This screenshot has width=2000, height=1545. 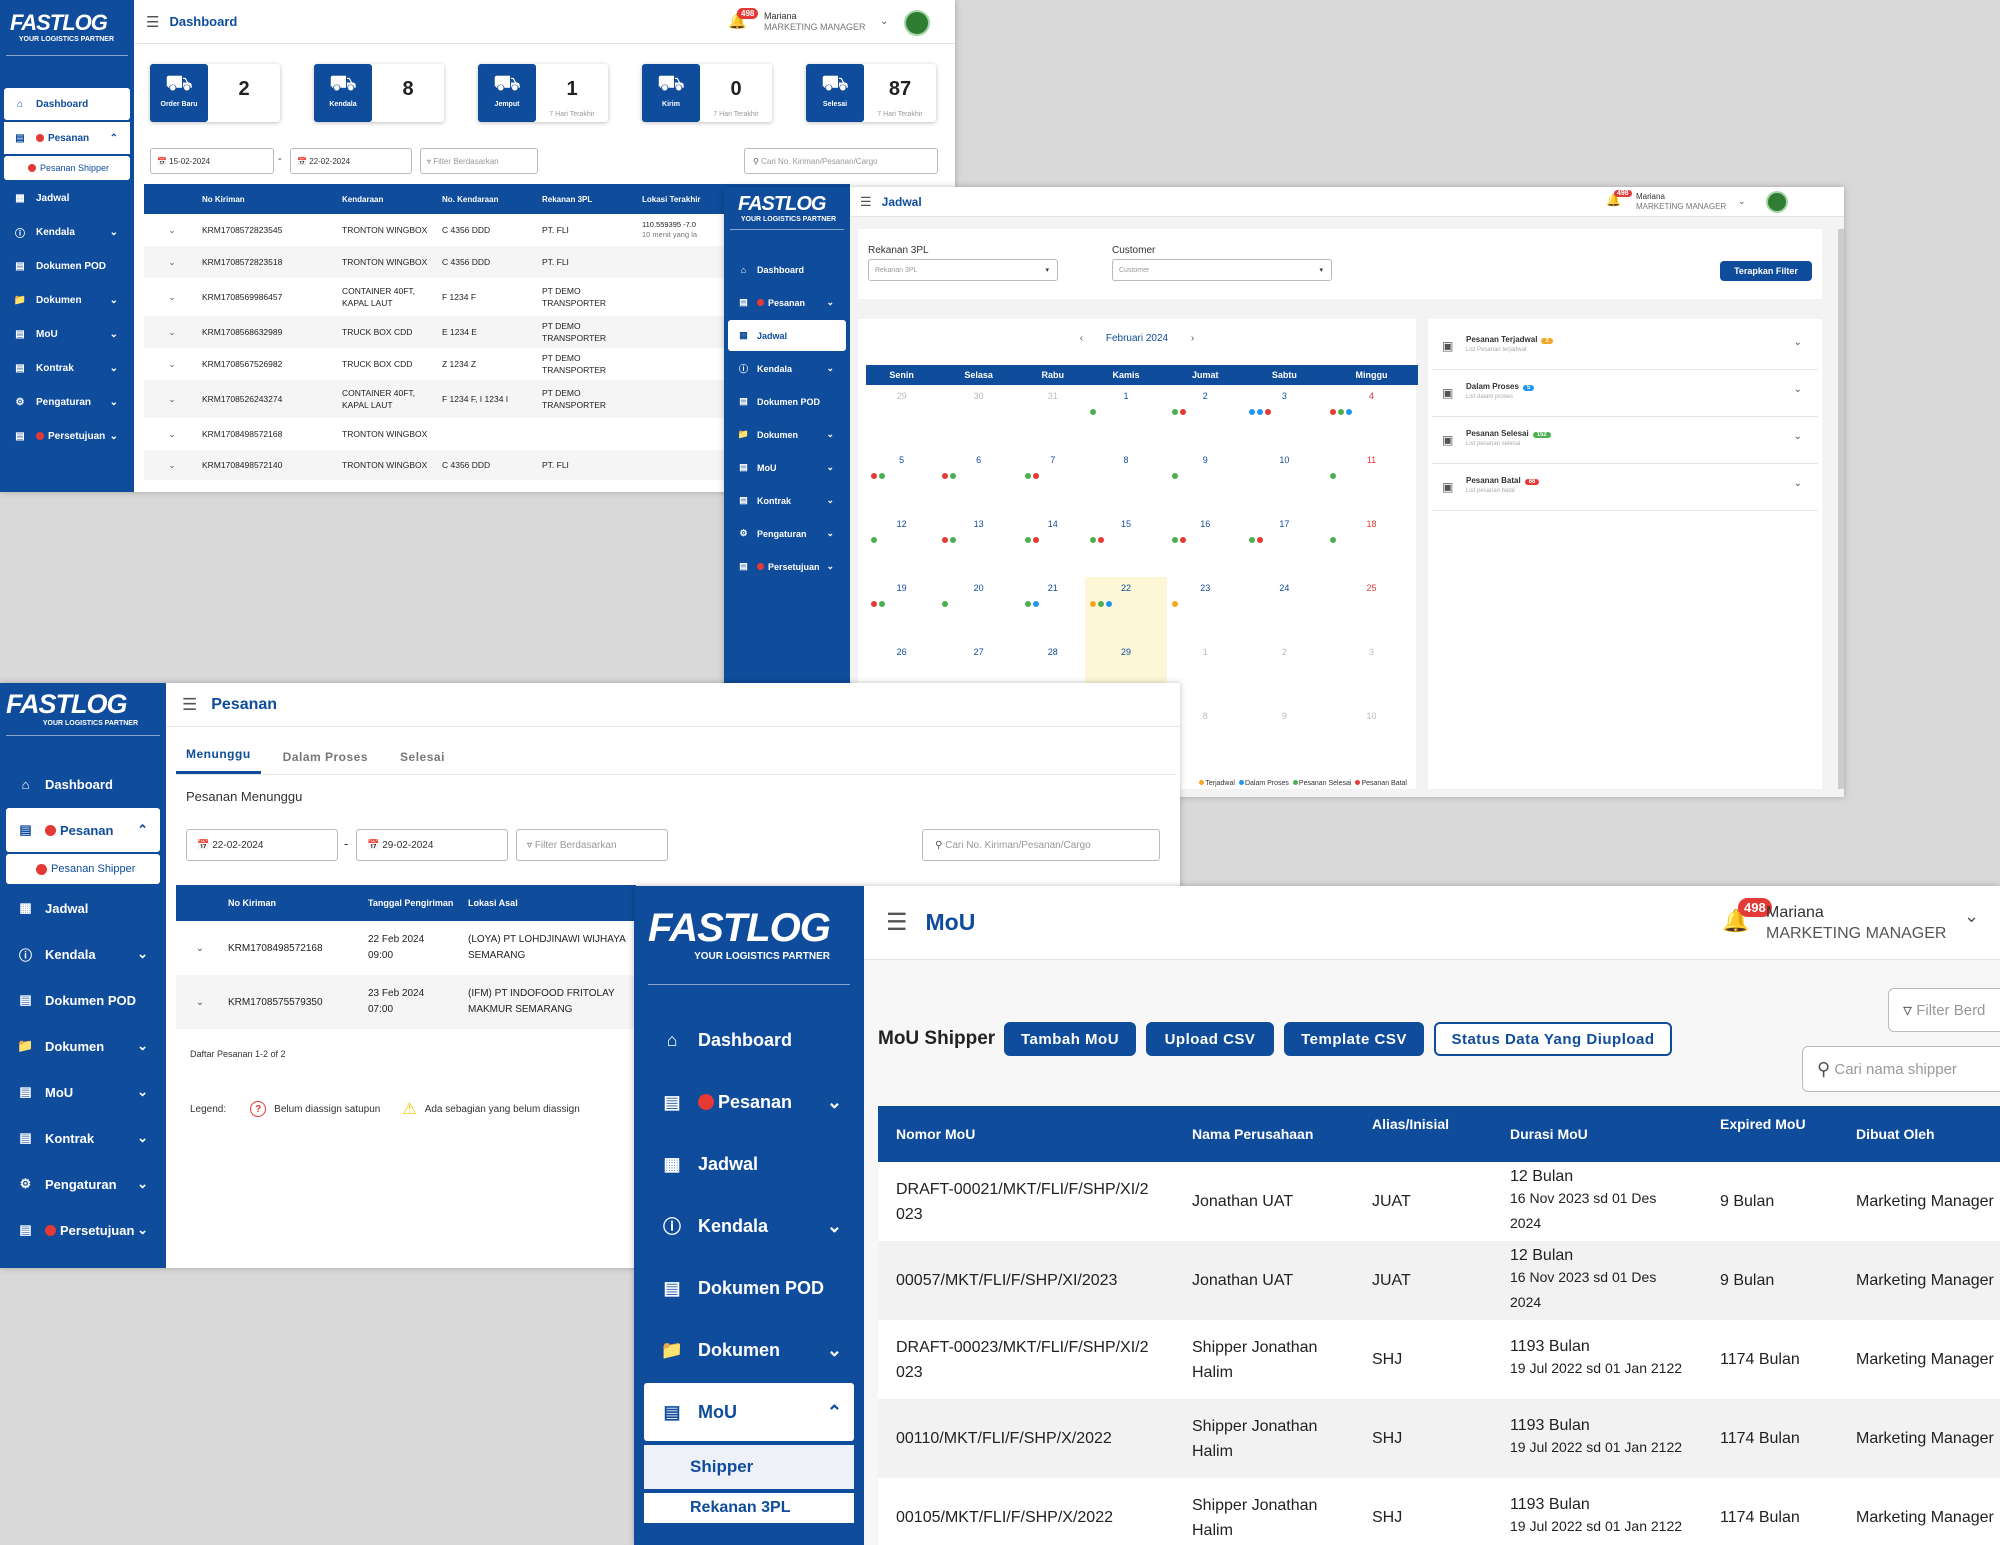 What do you see at coordinates (212, 161) in the screenshot?
I see `date-from-input: 📅 15-02-2024` at bounding box center [212, 161].